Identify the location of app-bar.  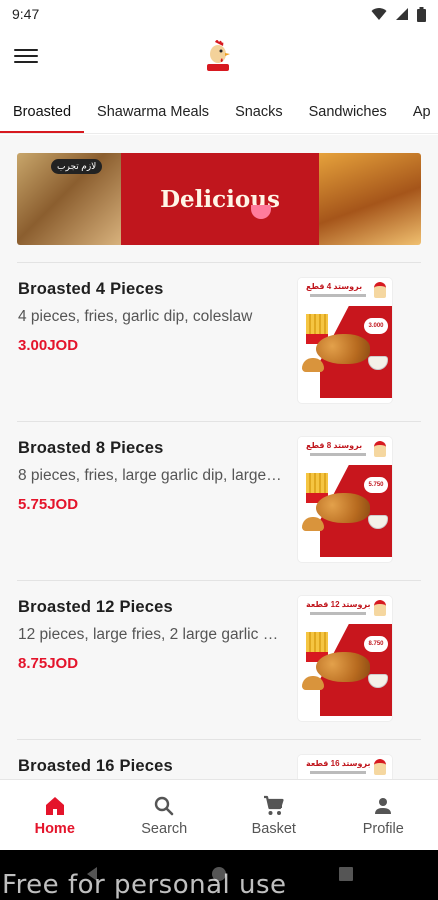
(219, 56).